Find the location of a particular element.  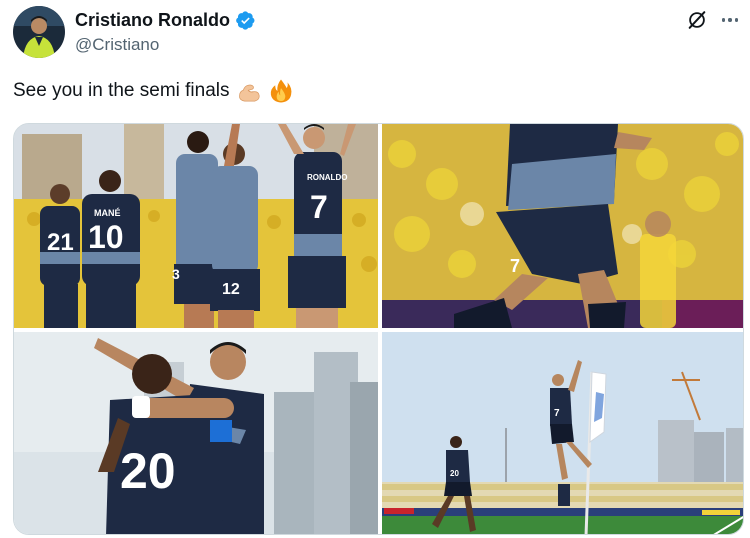

verified-badge-icon is located at coordinates (245, 20).